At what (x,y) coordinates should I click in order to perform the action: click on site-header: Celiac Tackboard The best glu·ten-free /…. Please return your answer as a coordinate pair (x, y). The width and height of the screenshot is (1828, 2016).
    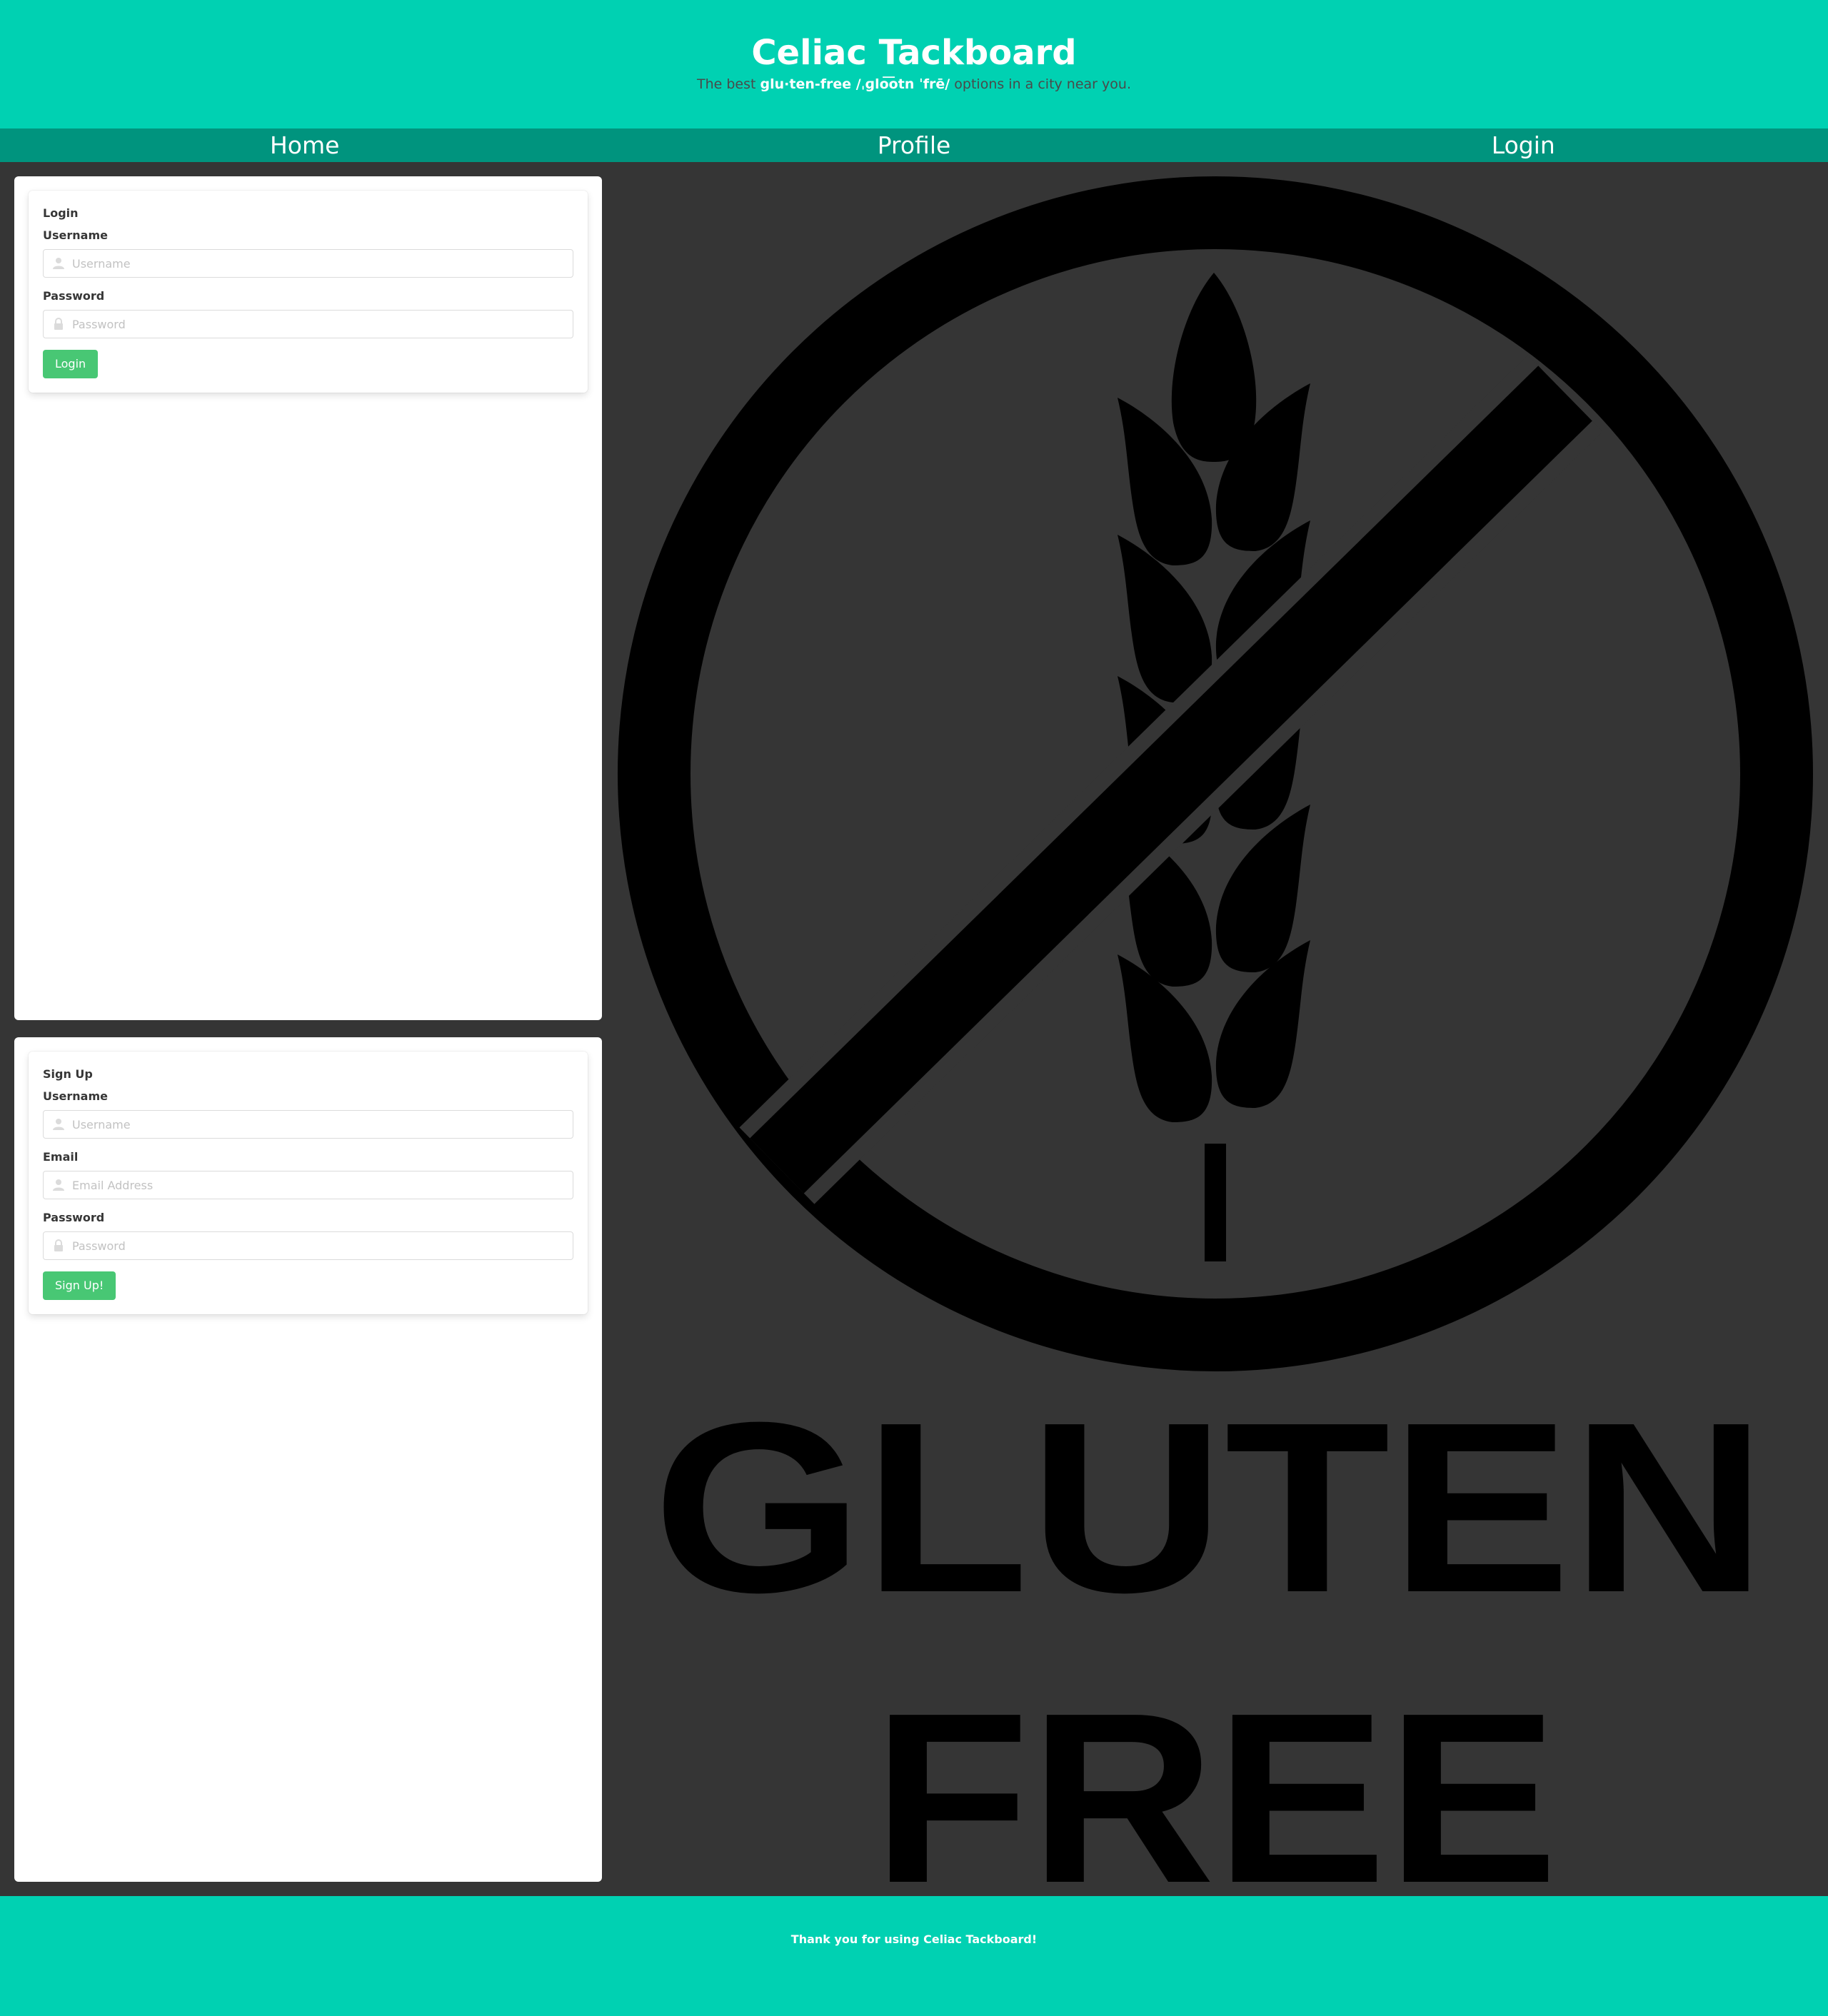
    Looking at the image, I should click on (914, 64).